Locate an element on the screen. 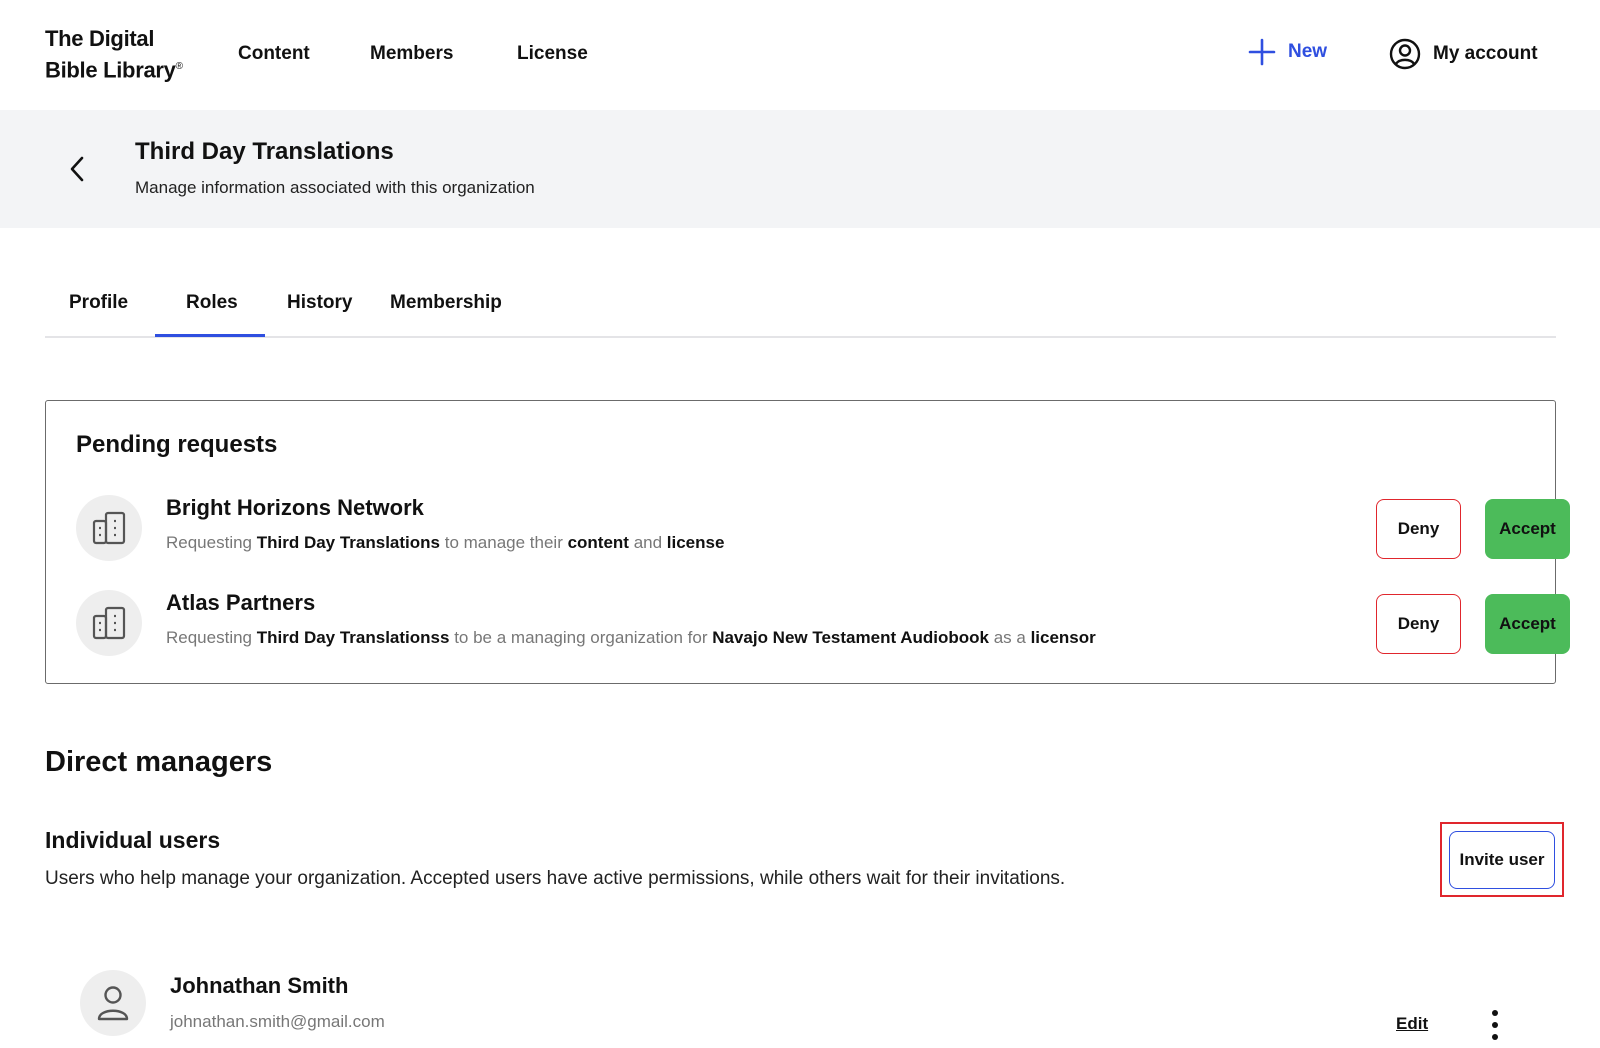  more-vertical-icon is located at coordinates (1495, 1025).